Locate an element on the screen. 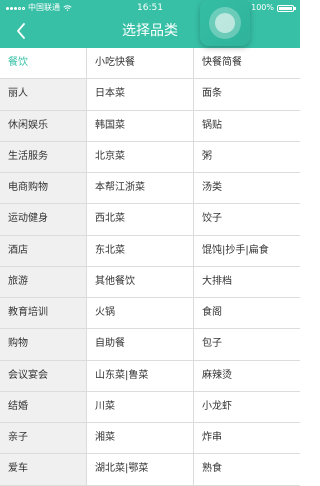 The image size is (320, 486). category-row: 运动健身 西北菜 饺子 is located at coordinates (150, 220).